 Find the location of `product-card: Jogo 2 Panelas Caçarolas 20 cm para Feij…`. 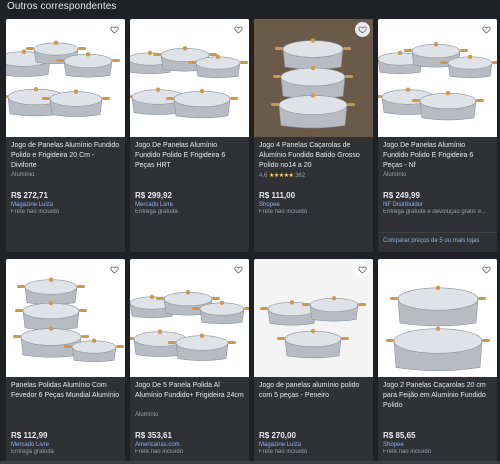

product-card: Jogo 2 Panelas Caçarolas 20 cm para Feij… is located at coordinates (437, 361).